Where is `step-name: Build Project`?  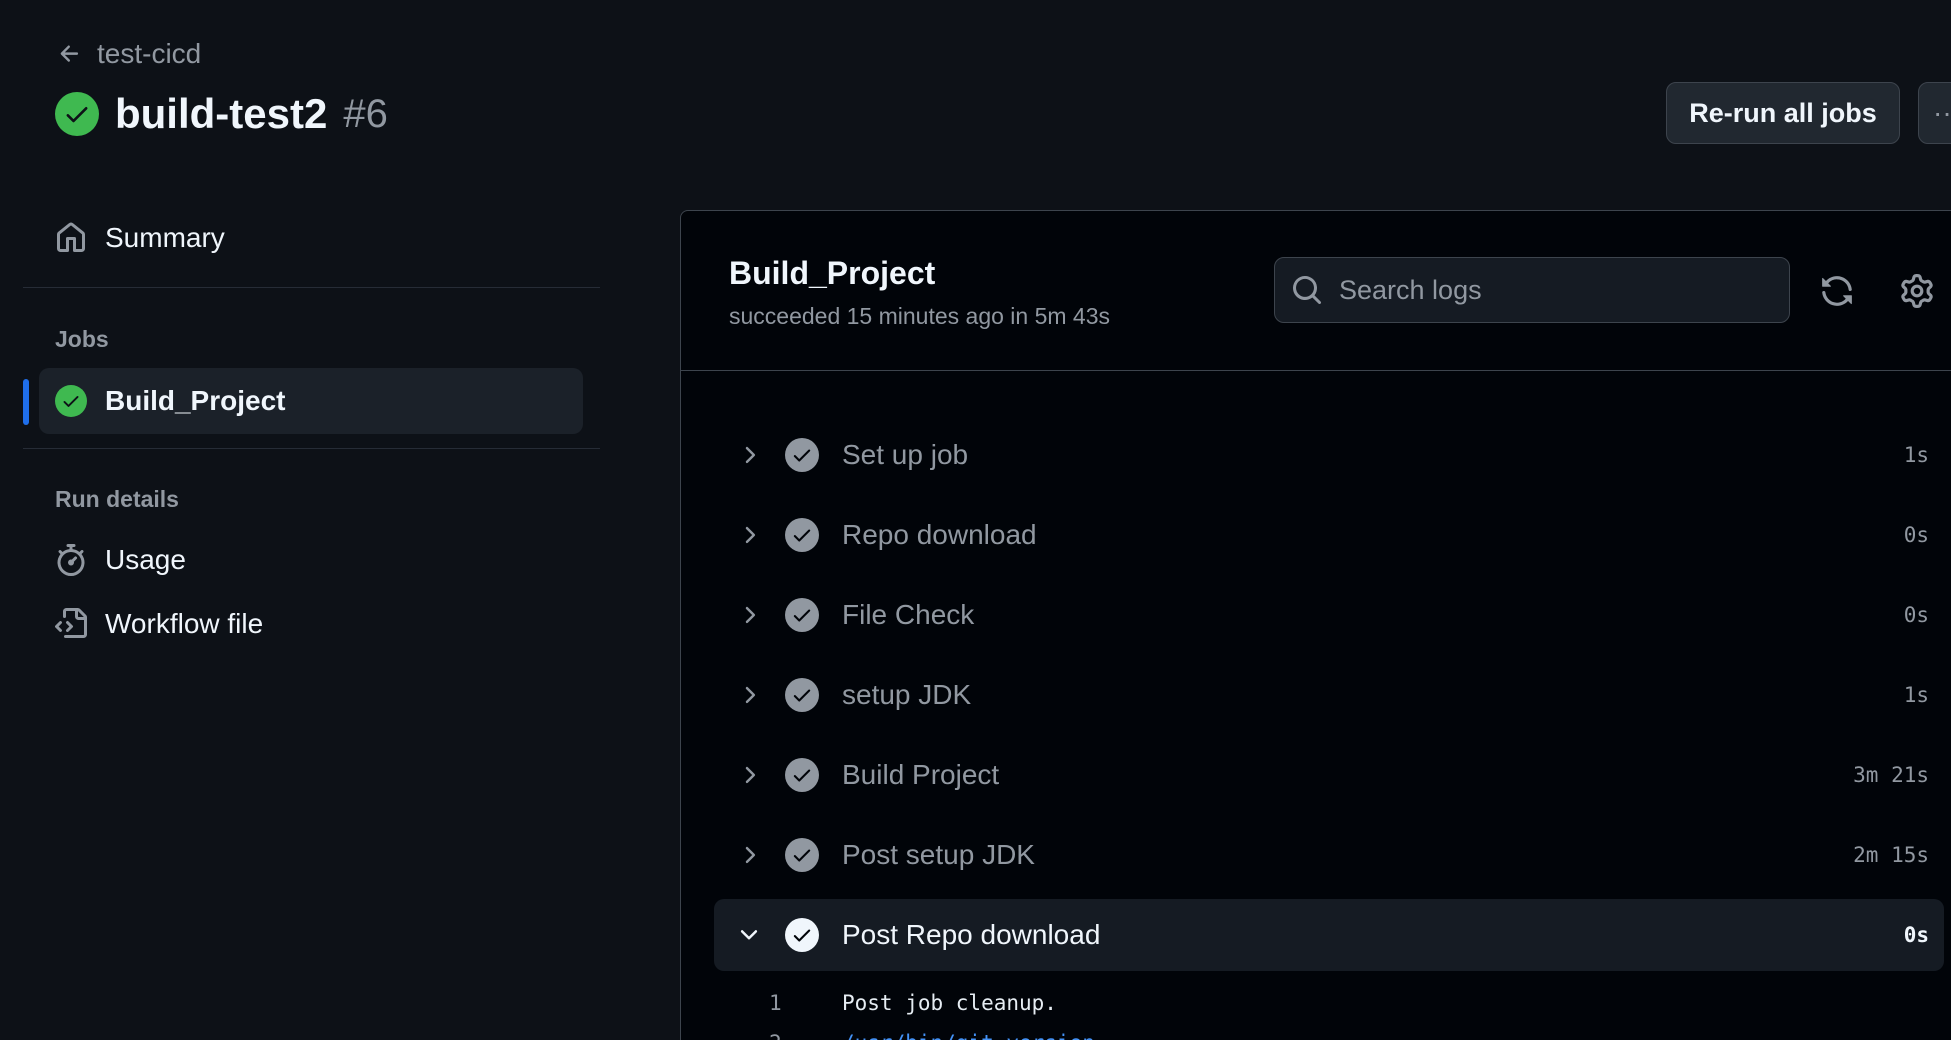 step-name: Build Project is located at coordinates (921, 774).